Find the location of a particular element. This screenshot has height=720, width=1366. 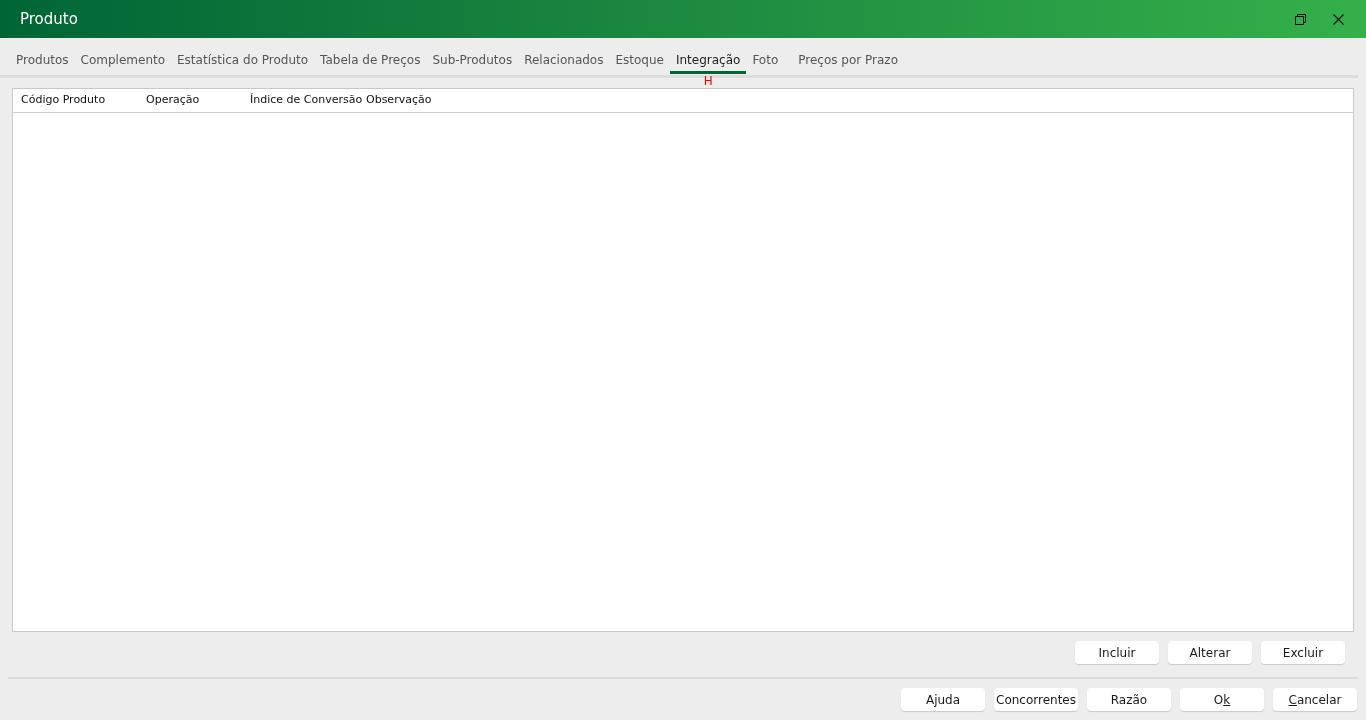

keytip: H is located at coordinates (708, 81).